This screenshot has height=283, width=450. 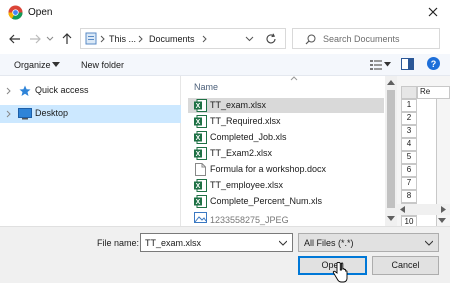 I want to click on preview-pane-icon, so click(x=407, y=64).